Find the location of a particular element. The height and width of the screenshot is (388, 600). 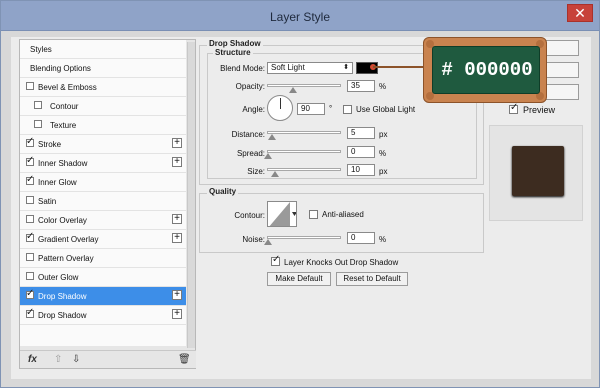

distance-label: Distance: is located at coordinates (248, 134).